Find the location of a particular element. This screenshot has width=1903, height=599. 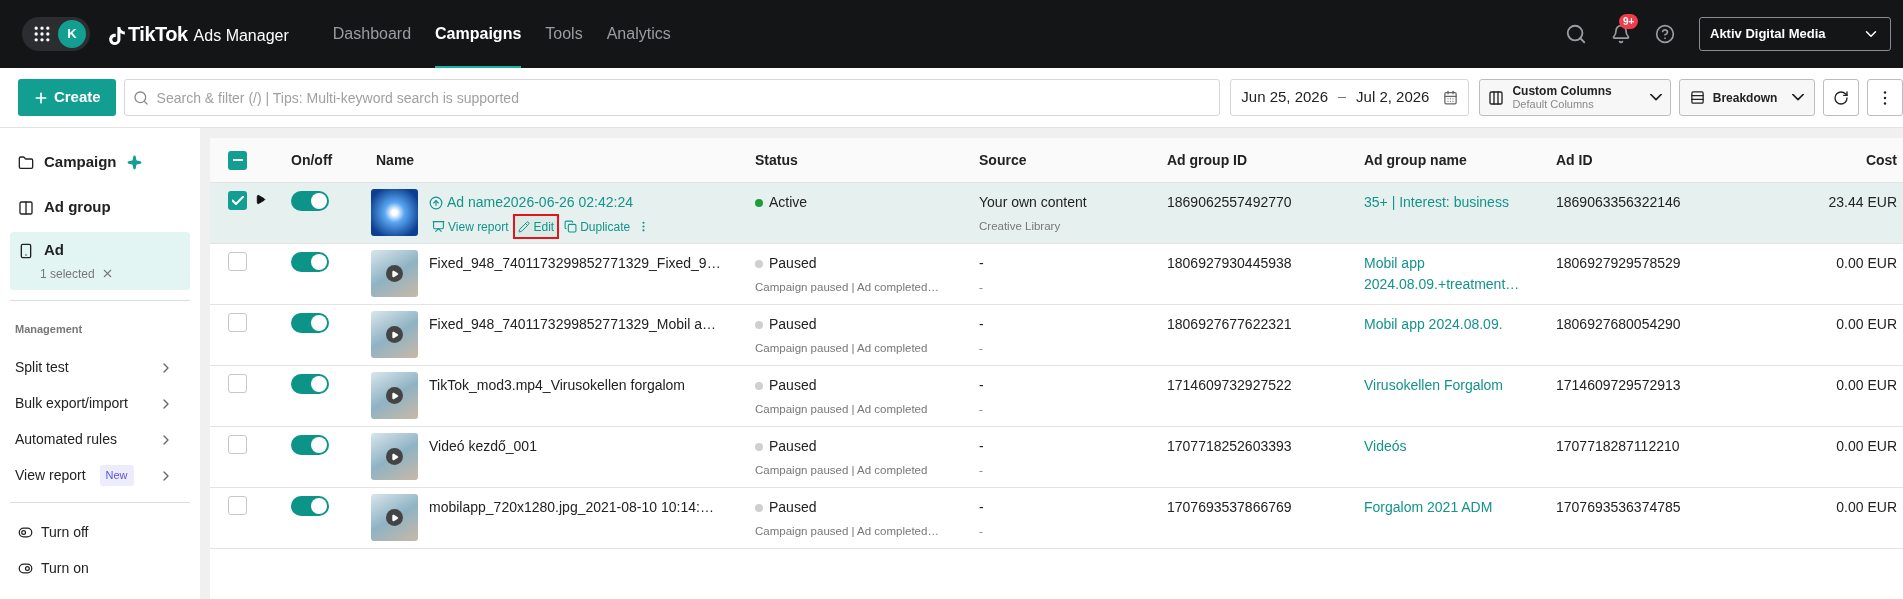

minus-icon is located at coordinates (237, 160).